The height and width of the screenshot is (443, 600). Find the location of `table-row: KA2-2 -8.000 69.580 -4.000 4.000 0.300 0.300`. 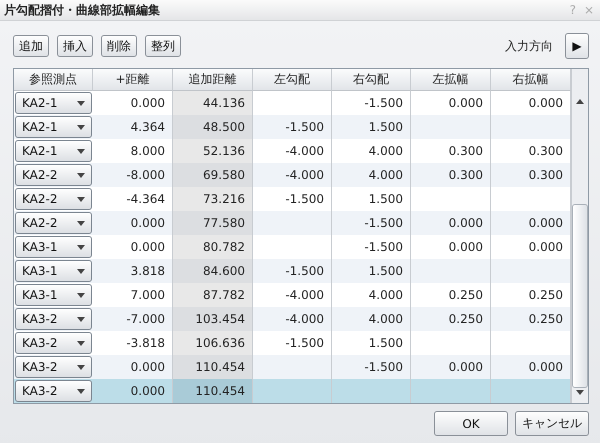

table-row: KA2-2 -8.000 69.580 -4.000 4.000 0.300 0.300 is located at coordinates (292, 175).